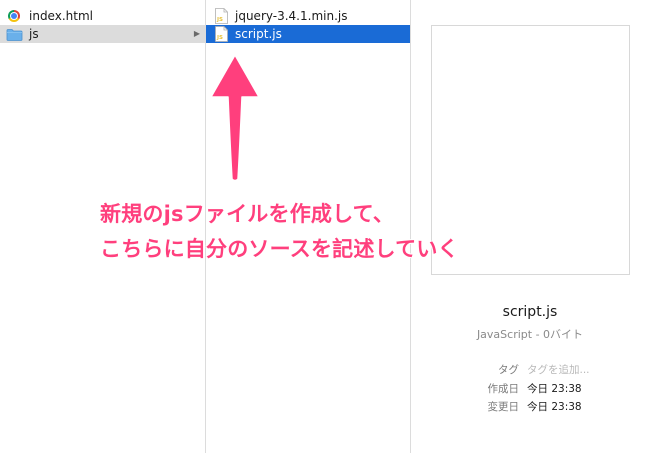 The height and width of the screenshot is (453, 649). Describe the element at coordinates (554, 389) in the screenshot. I see `created-value: 今日 23:38` at that location.